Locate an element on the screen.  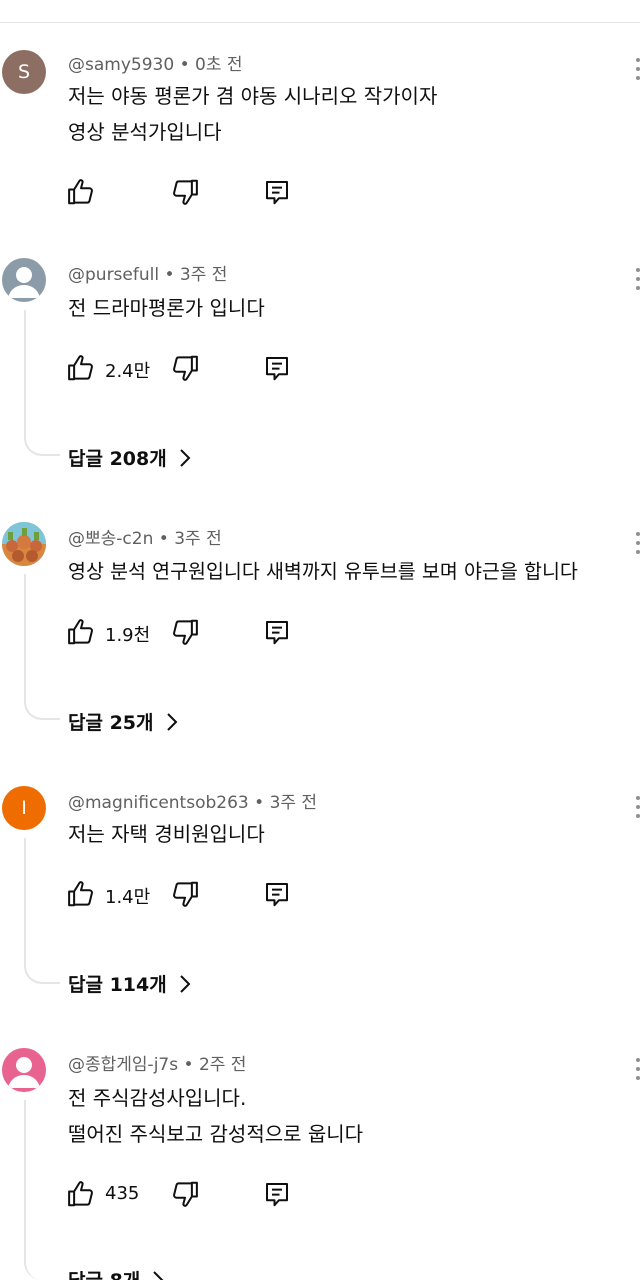
avatar: I is located at coordinates (24, 808).